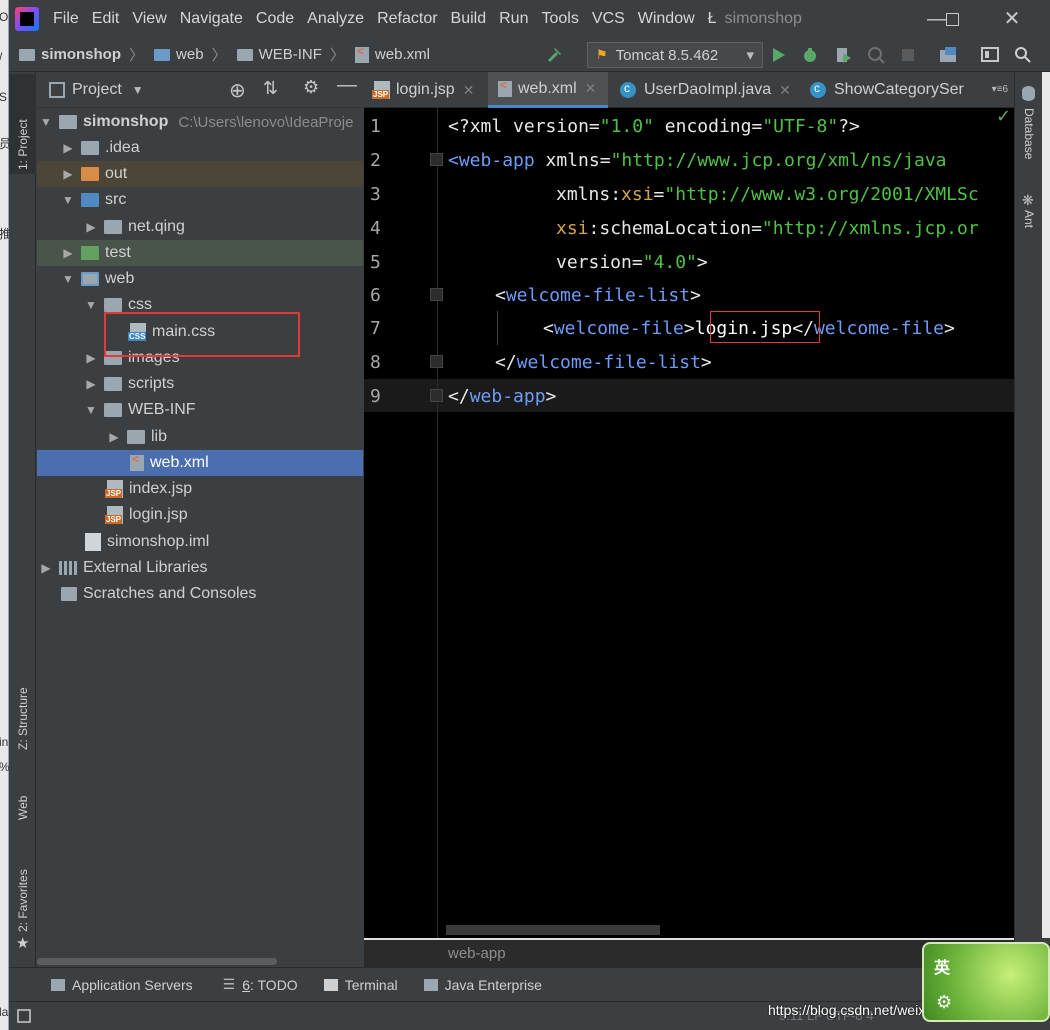 The height and width of the screenshot is (1030, 1050). What do you see at coordinates (1000, 89) in the screenshot?
I see `hidden-tabs-count: ▾≡6` at bounding box center [1000, 89].